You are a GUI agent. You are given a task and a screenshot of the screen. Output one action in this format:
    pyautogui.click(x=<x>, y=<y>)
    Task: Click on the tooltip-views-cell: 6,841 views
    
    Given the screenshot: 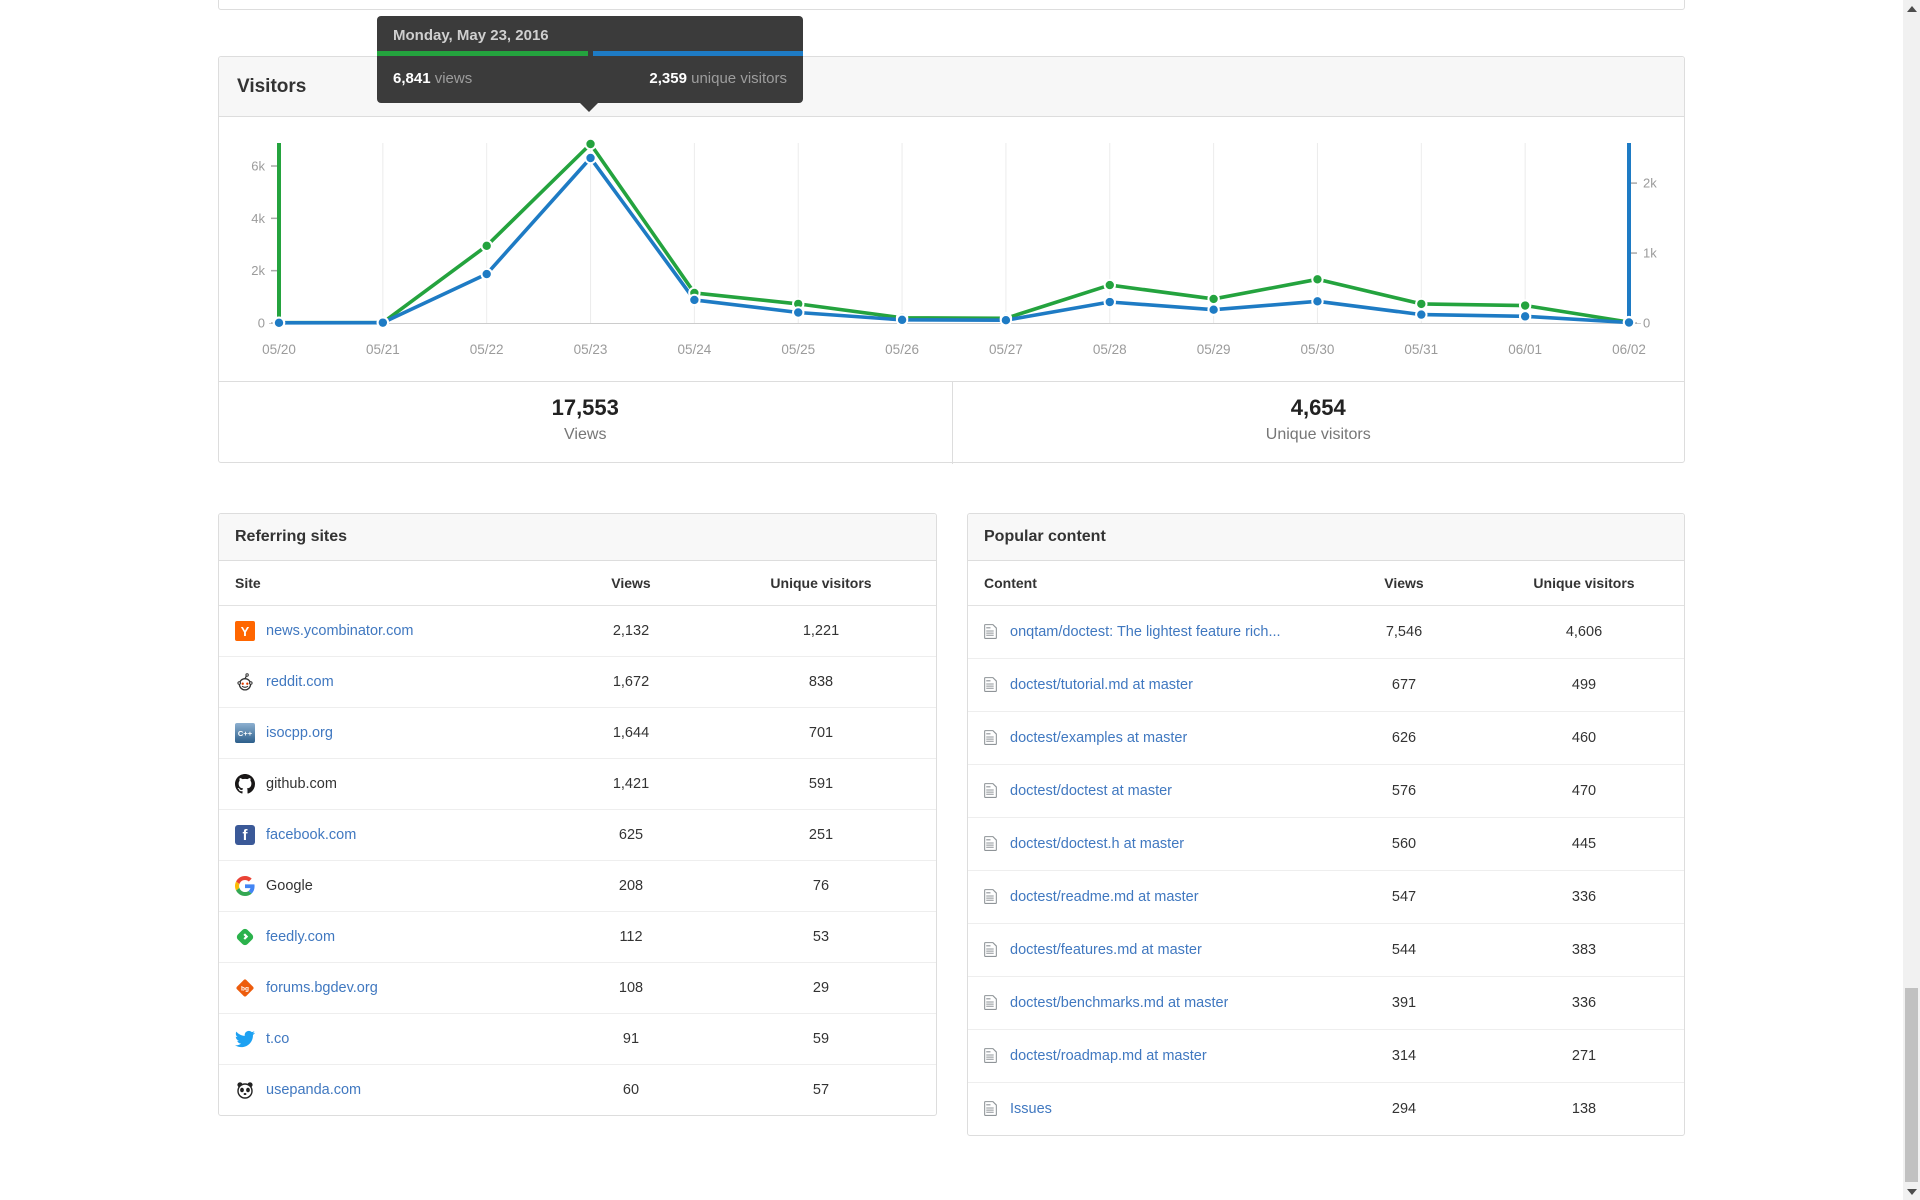 What is the action you would take?
    pyautogui.click(x=482, y=77)
    